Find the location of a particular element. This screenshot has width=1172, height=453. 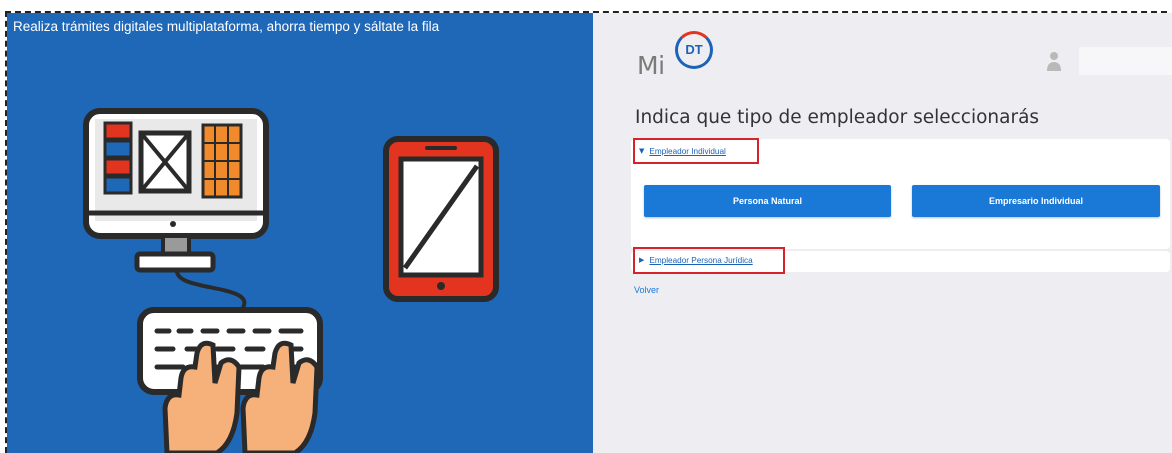

caret-right-icon: ▶ is located at coordinates (642, 260).